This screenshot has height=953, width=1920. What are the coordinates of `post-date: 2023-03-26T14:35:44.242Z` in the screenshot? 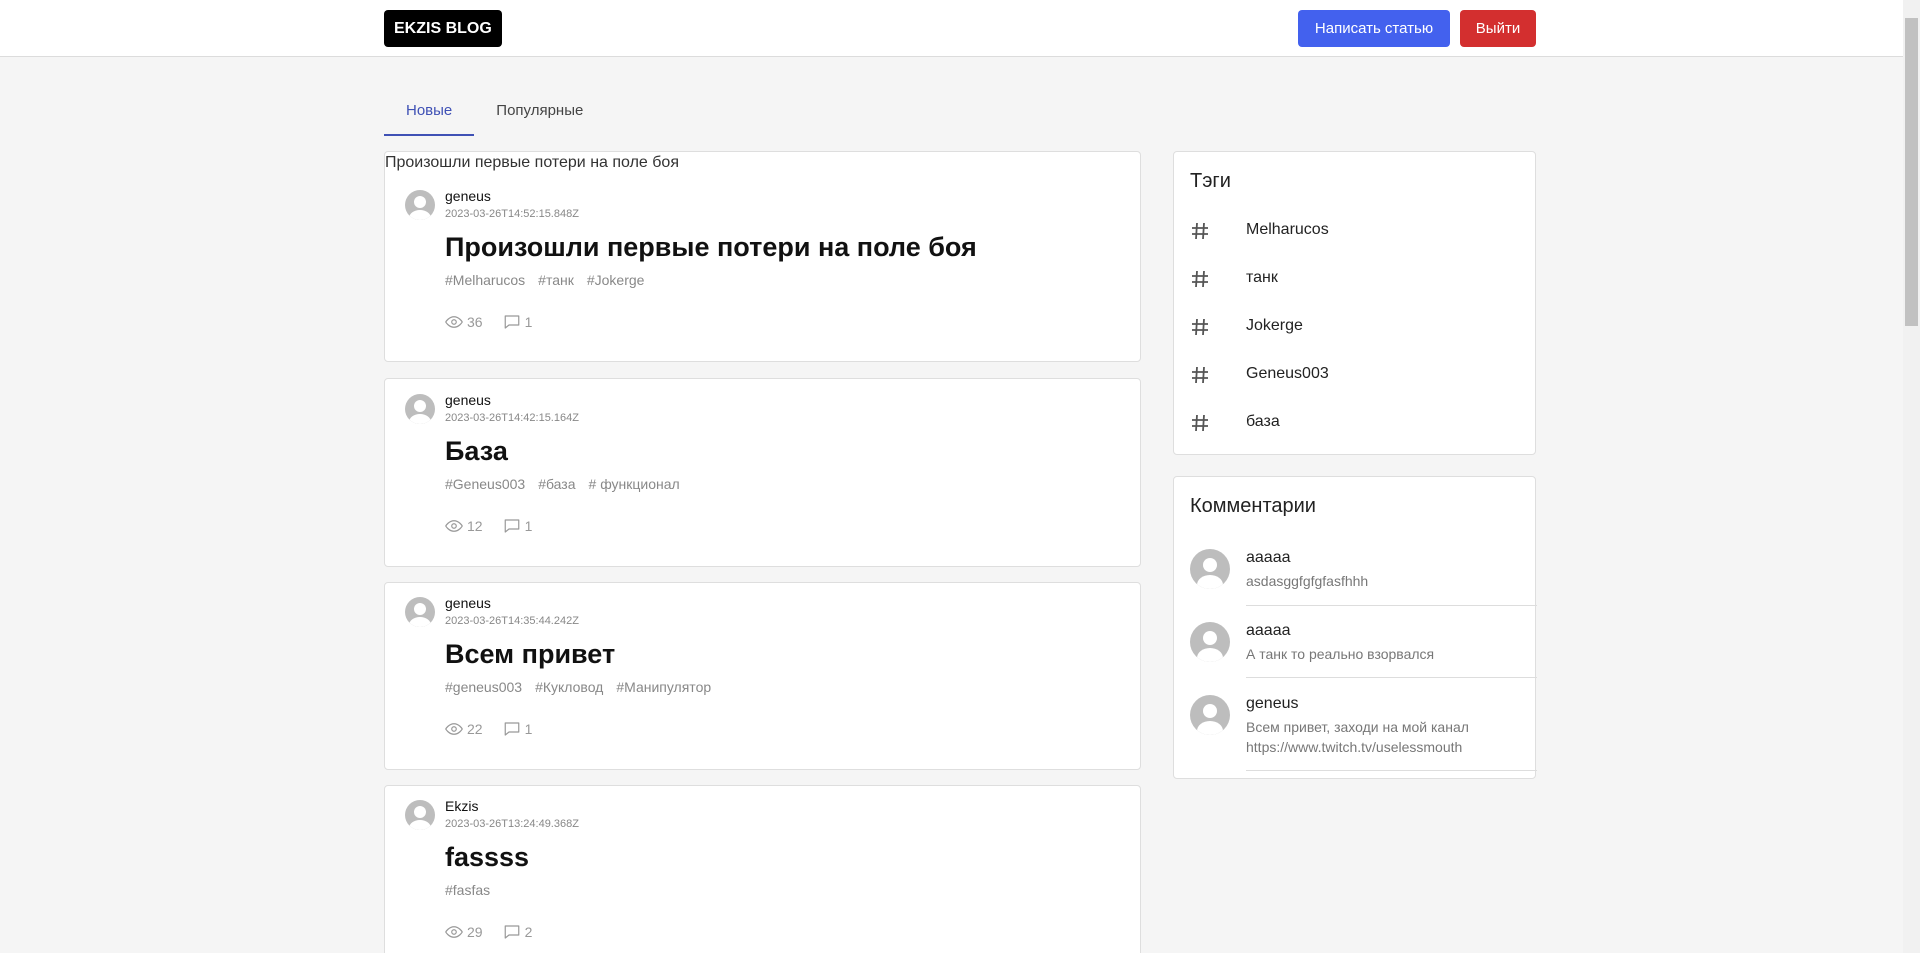 It's located at (512, 621).